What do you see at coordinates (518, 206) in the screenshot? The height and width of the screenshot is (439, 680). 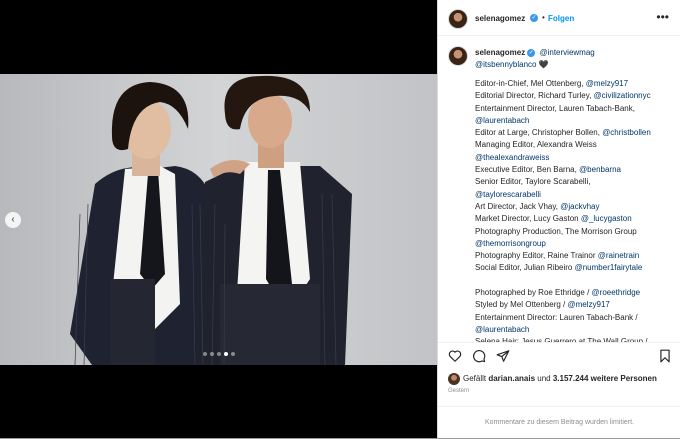 I see `caption-text-segment: Art Director, Jack Vhay,` at bounding box center [518, 206].